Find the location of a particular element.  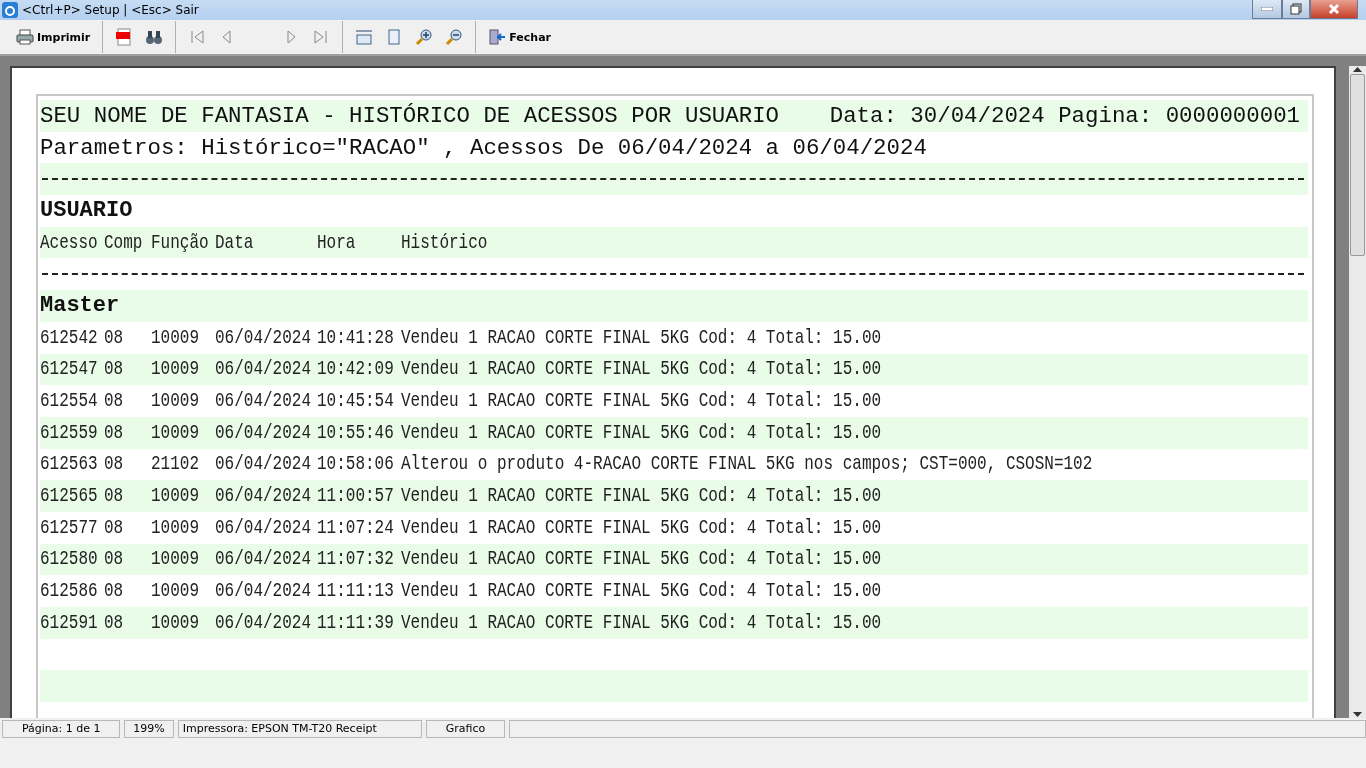

report-date-page: Data: 30/04/2024 Pagina: 0000000001 is located at coordinates (1064, 115).